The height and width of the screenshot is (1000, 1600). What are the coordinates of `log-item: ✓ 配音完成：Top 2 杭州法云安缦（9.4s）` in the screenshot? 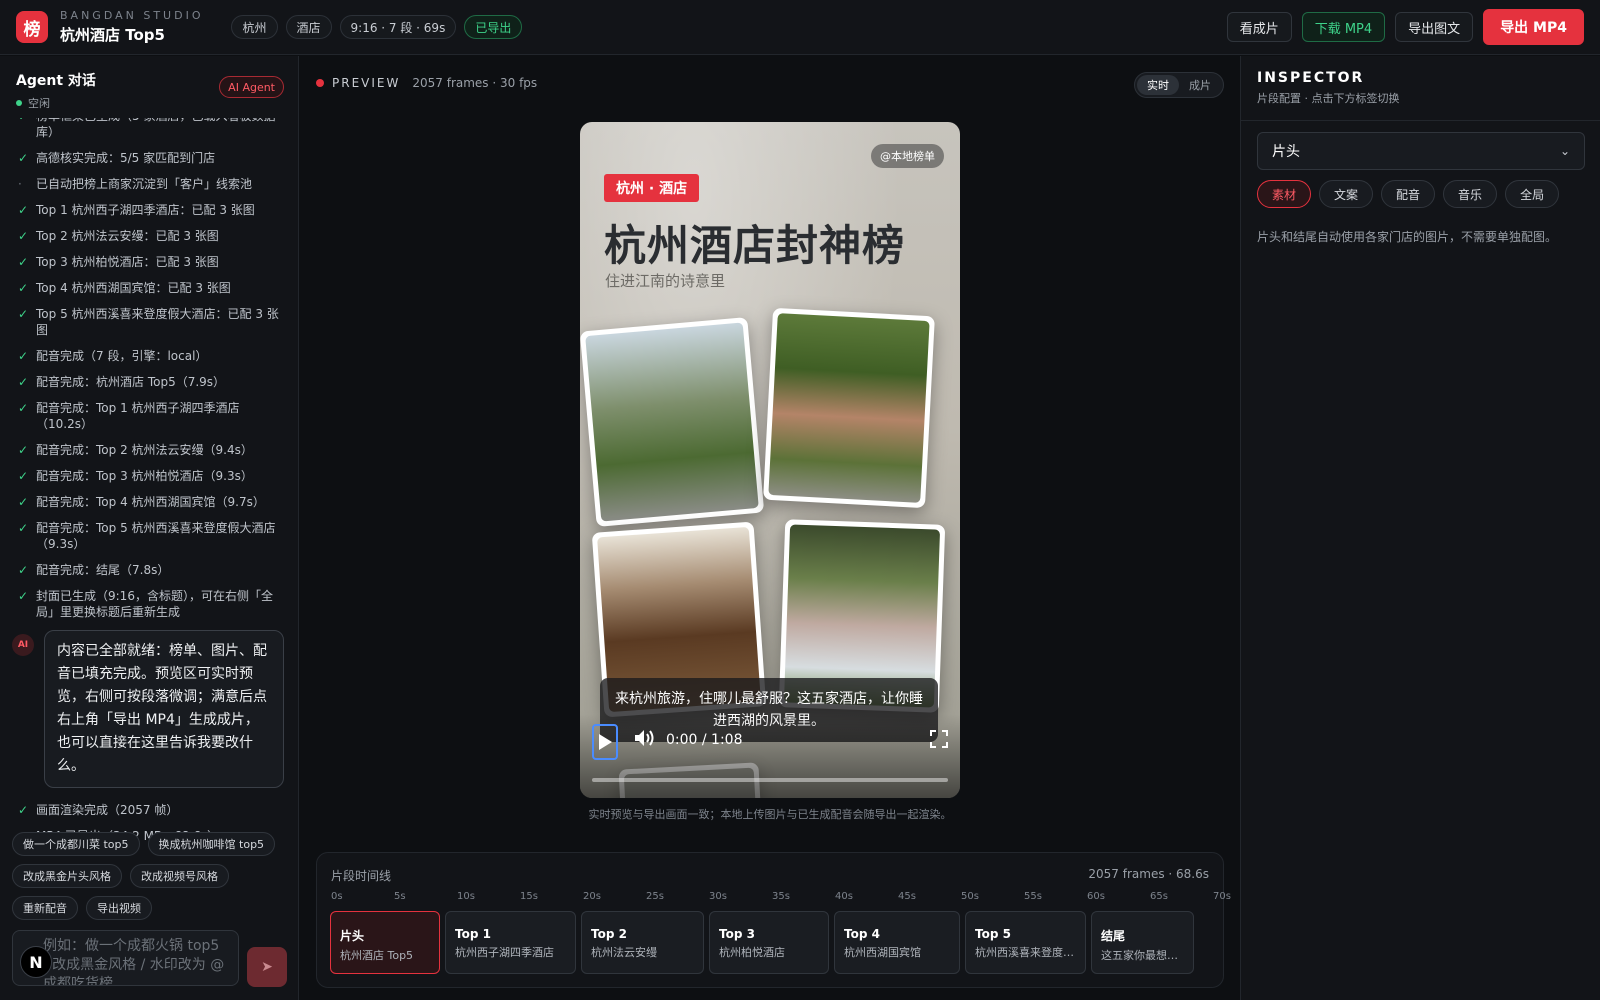 It's located at (149, 450).